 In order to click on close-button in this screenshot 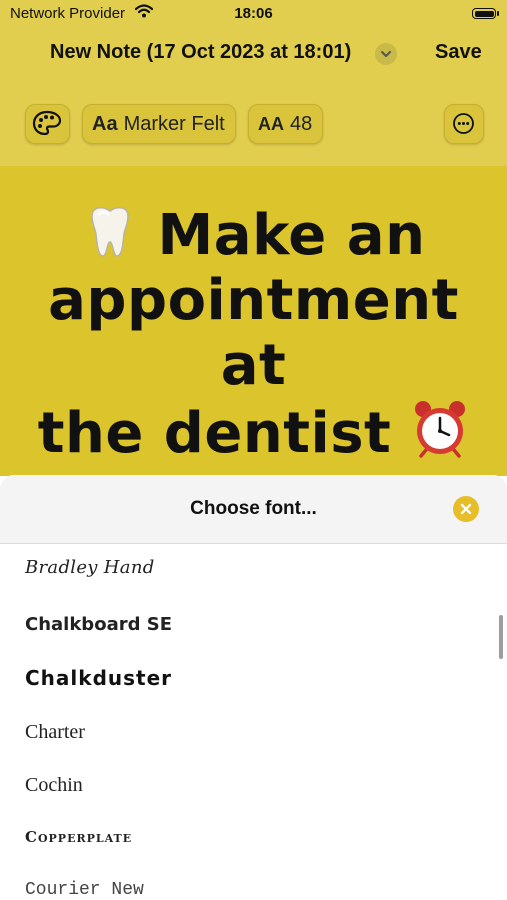, I will do `click(466, 509)`.